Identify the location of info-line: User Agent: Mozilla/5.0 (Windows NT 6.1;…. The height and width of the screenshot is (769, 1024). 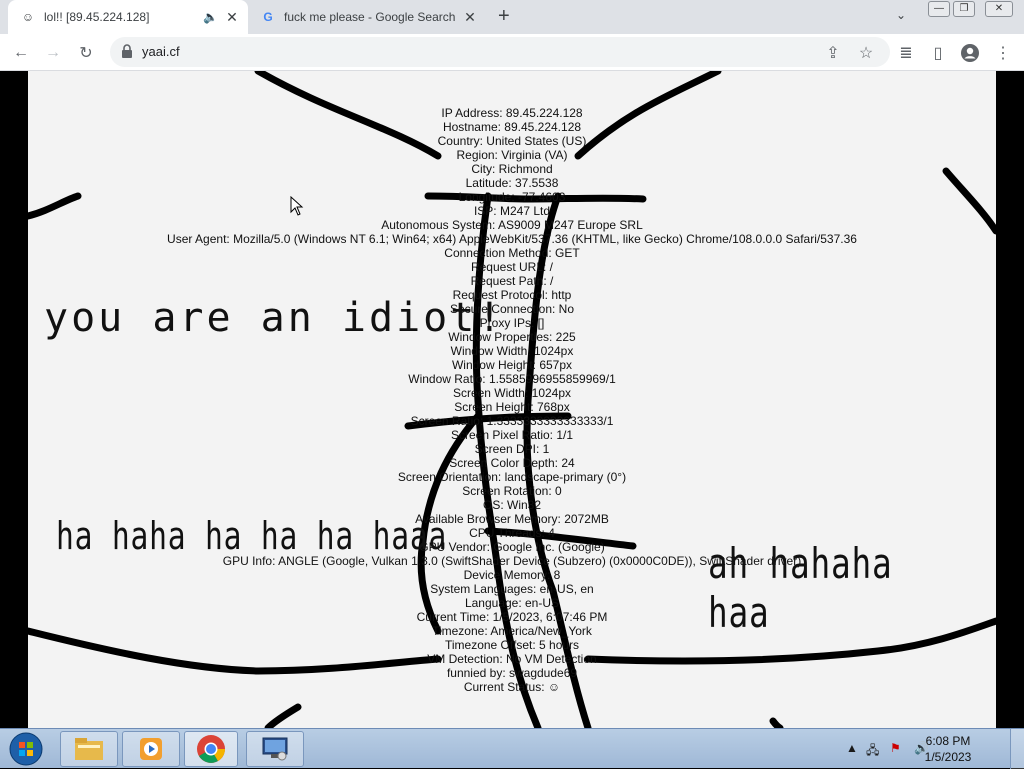
(512, 239).